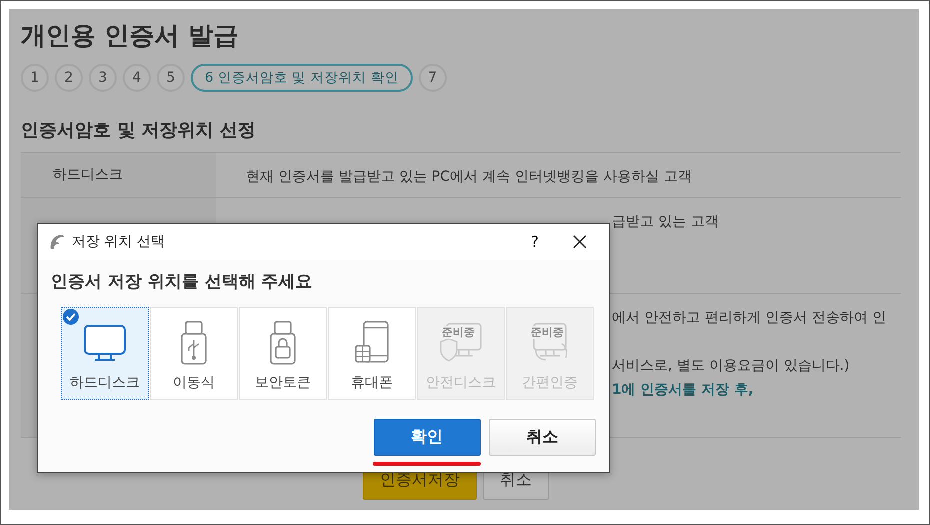 This screenshot has height=525, width=930. Describe the element at coordinates (283, 353) in the screenshot. I see `storage-option: 보안토큰` at that location.